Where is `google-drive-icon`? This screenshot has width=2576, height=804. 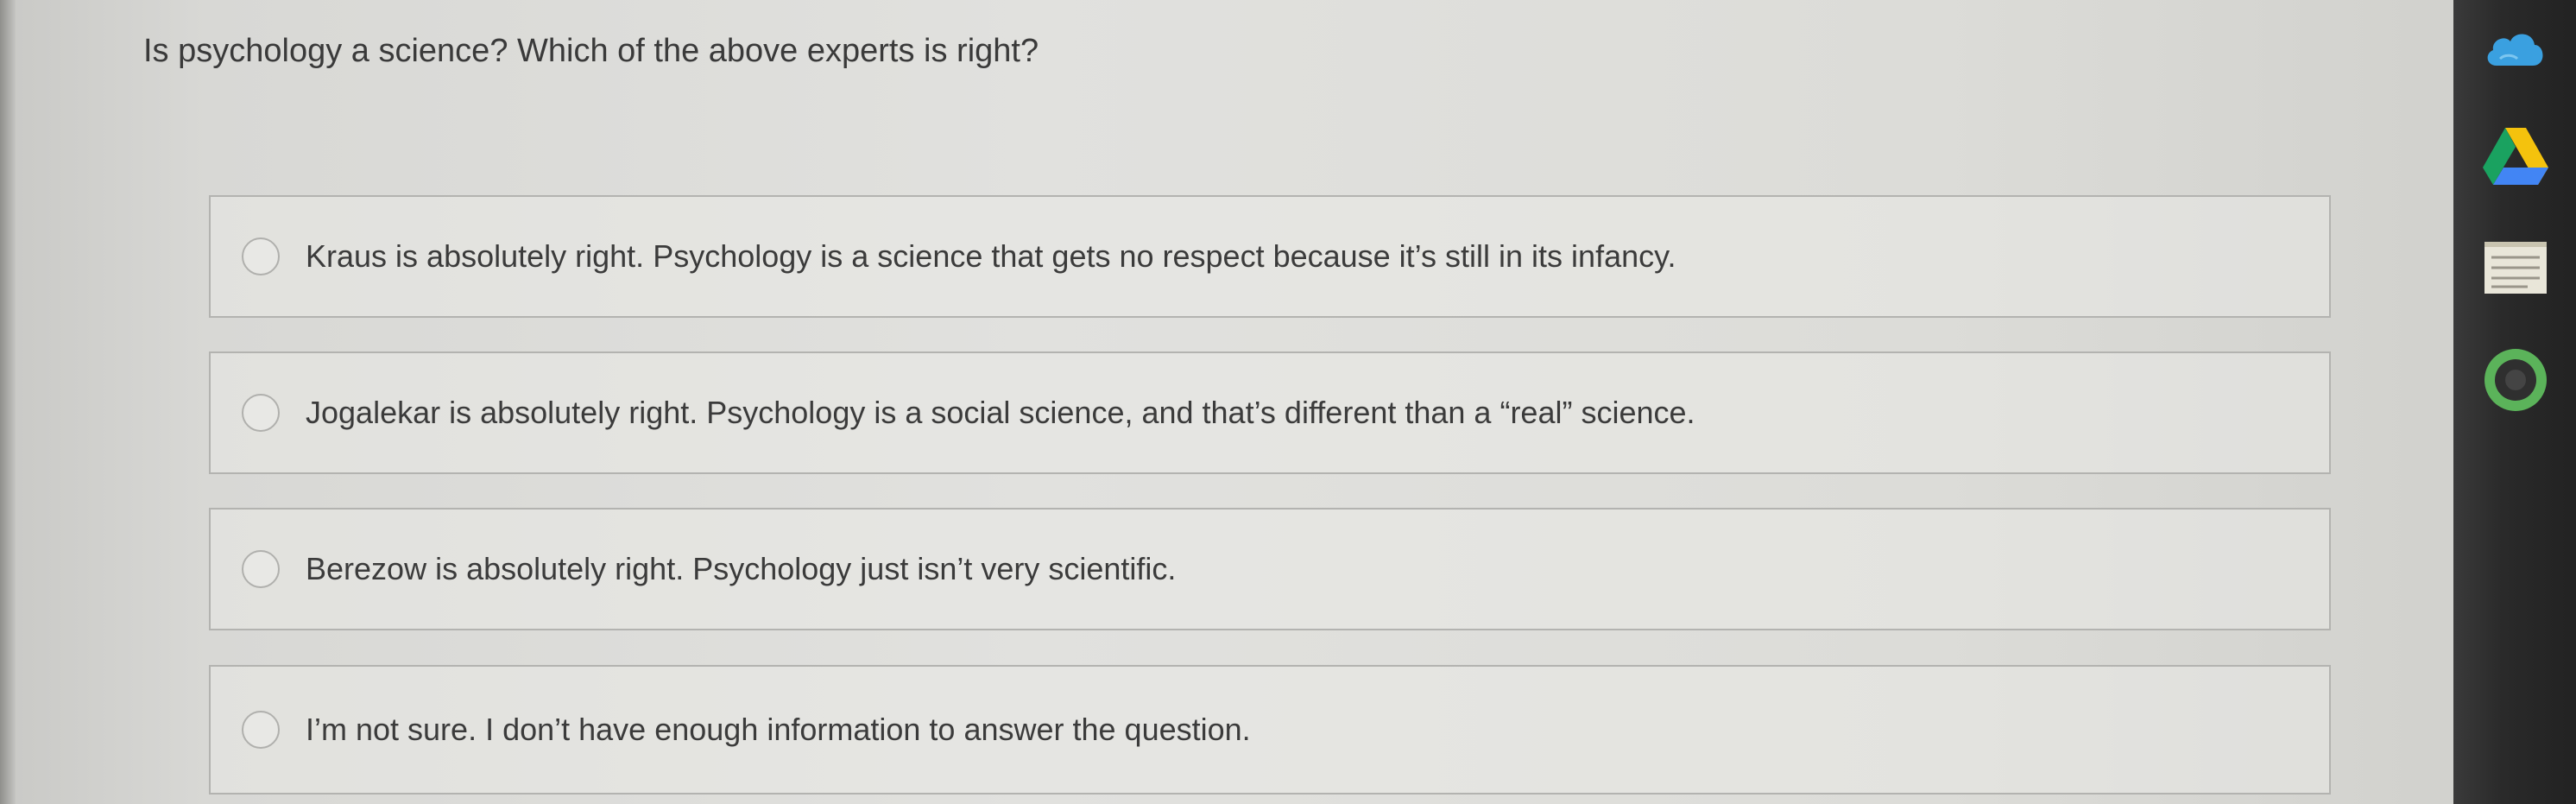
google-drive-icon is located at coordinates (2515, 155).